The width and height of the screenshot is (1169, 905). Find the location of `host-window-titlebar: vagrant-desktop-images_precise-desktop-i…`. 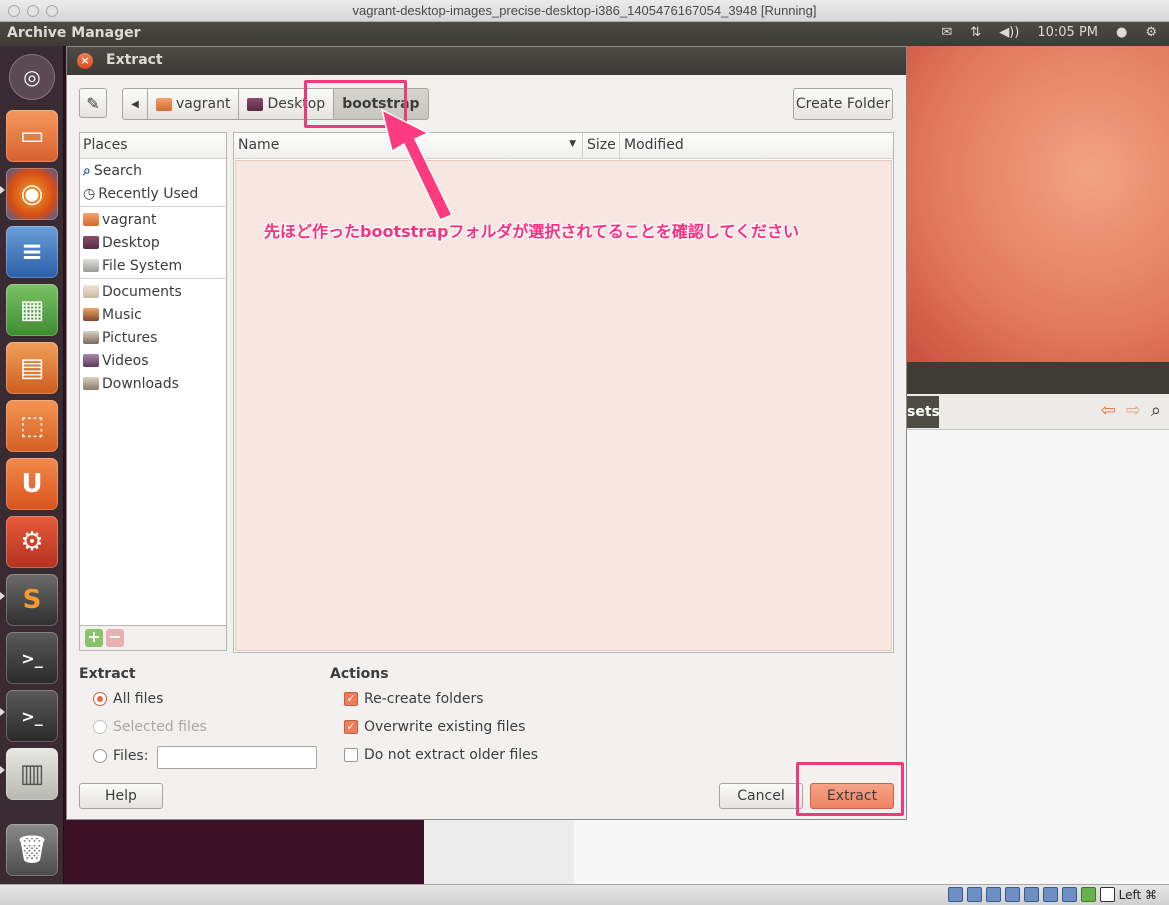

host-window-titlebar: vagrant-desktop-images_precise-desktop-i… is located at coordinates (584, 11).